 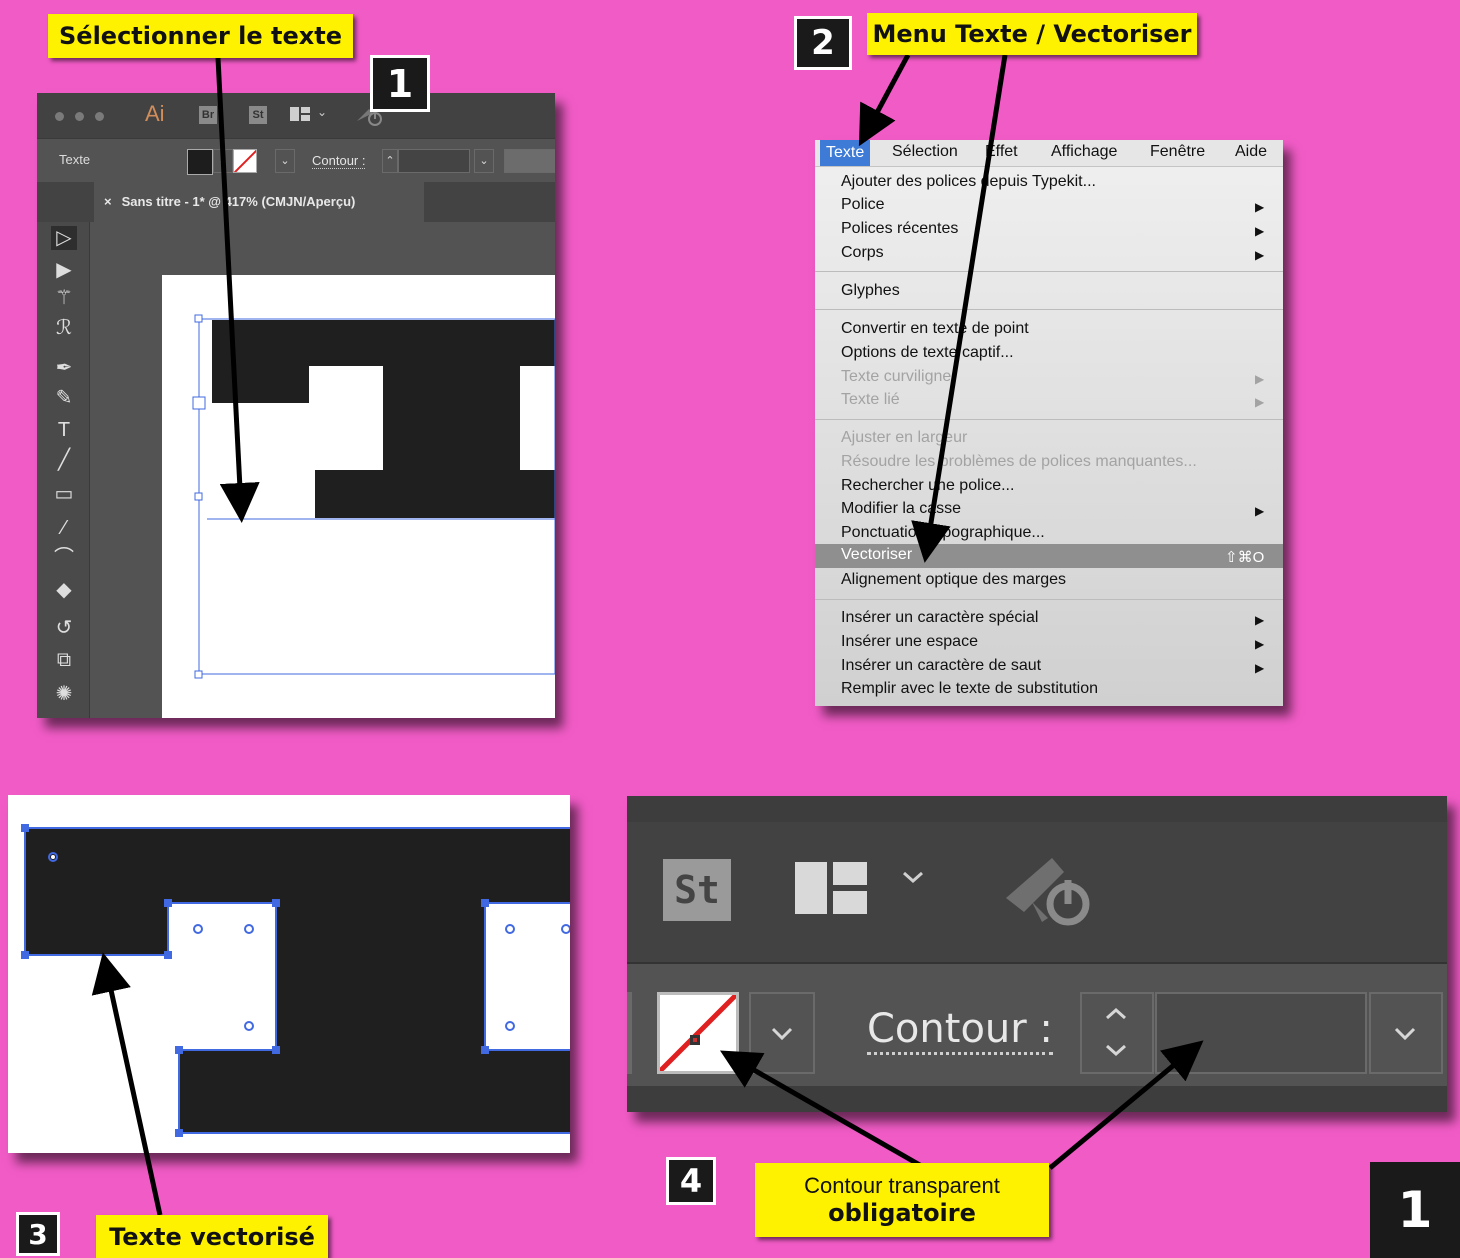 What do you see at coordinates (691, 1181) in the screenshot?
I see `step-number-4: 4` at bounding box center [691, 1181].